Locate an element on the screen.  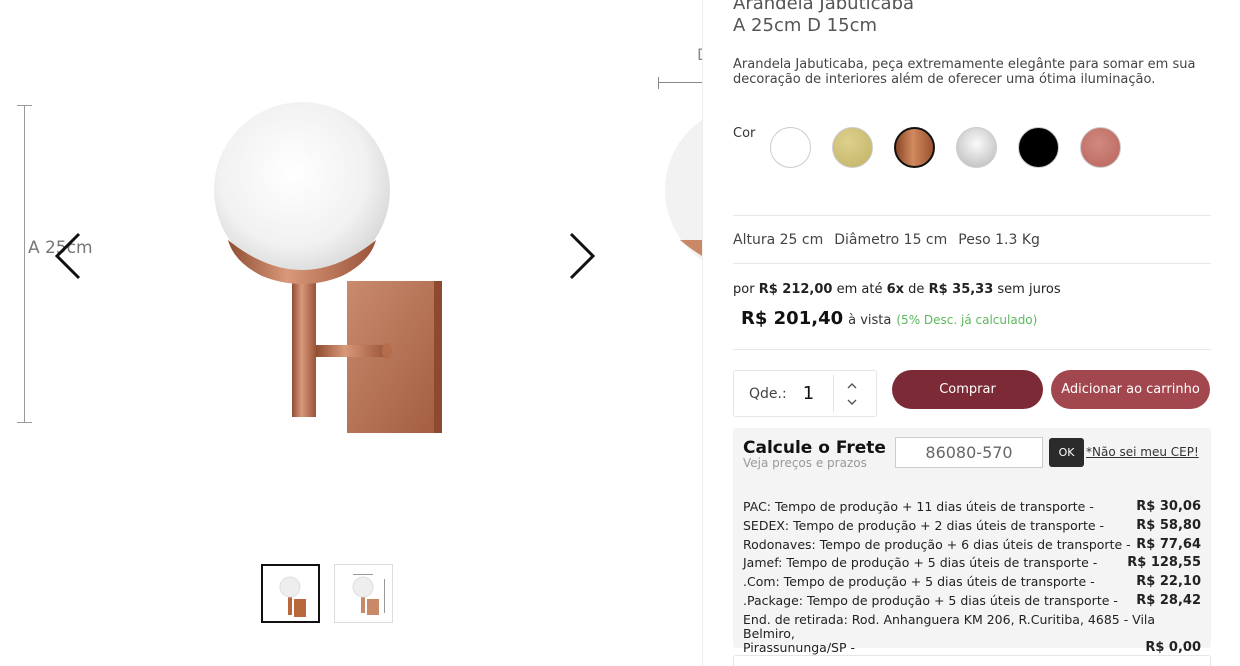
shipping-option-price: R$ 22,10 is located at coordinates (1168, 582).